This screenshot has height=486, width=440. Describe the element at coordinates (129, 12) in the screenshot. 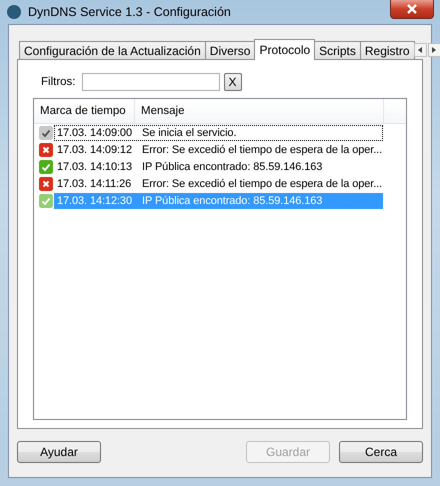

I see `window-title: DynDNS Service 1.3 - Configuración` at that location.